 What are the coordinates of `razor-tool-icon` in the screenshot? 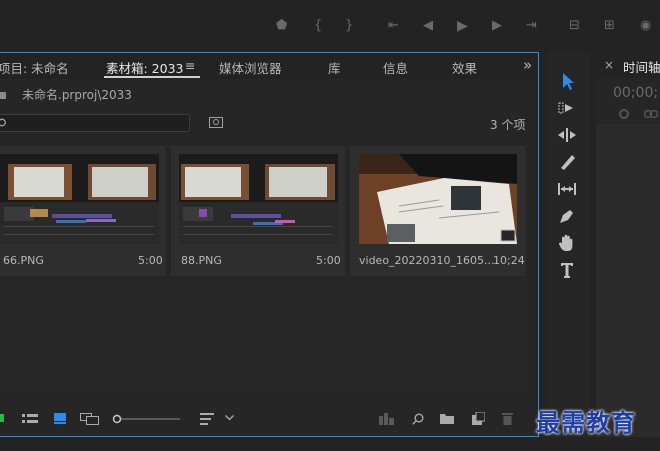 It's located at (567, 162).